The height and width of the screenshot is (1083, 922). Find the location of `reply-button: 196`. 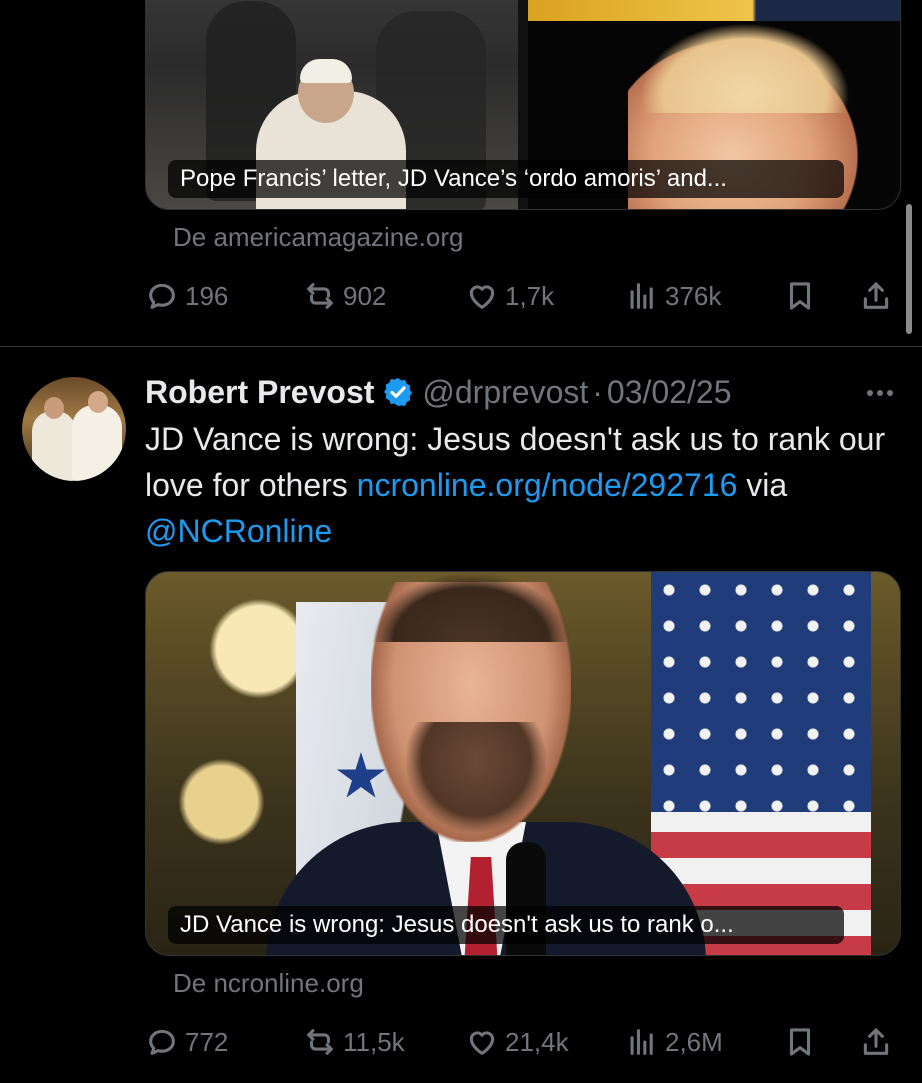

reply-button: 196 is located at coordinates (186, 296).